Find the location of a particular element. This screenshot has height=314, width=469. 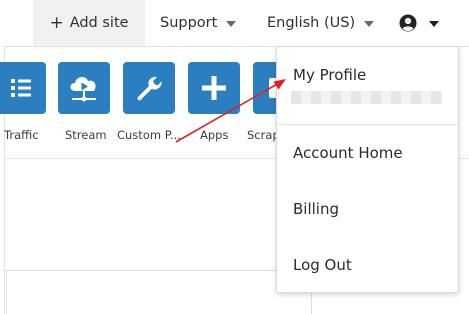

support-label: Support is located at coordinates (189, 23).